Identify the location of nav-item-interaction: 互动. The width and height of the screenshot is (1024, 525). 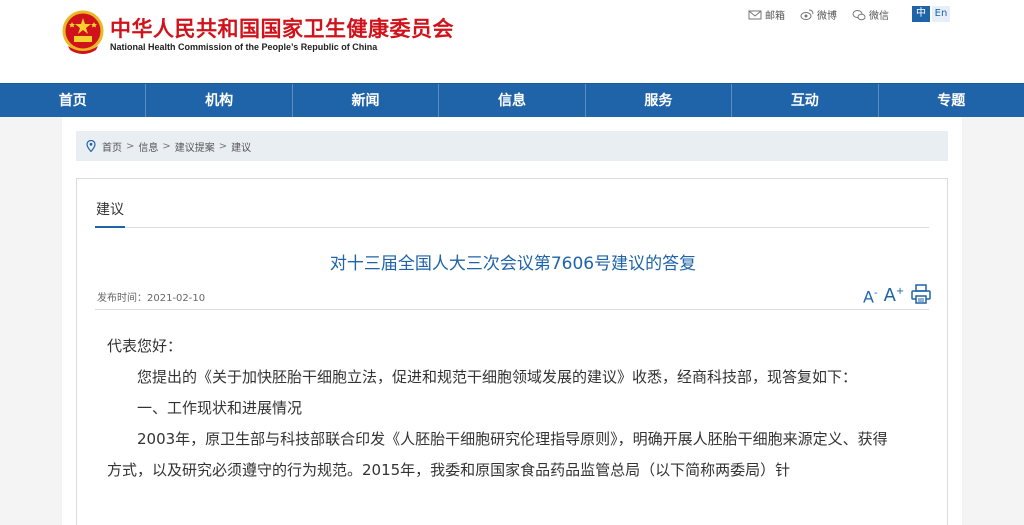
(805, 101).